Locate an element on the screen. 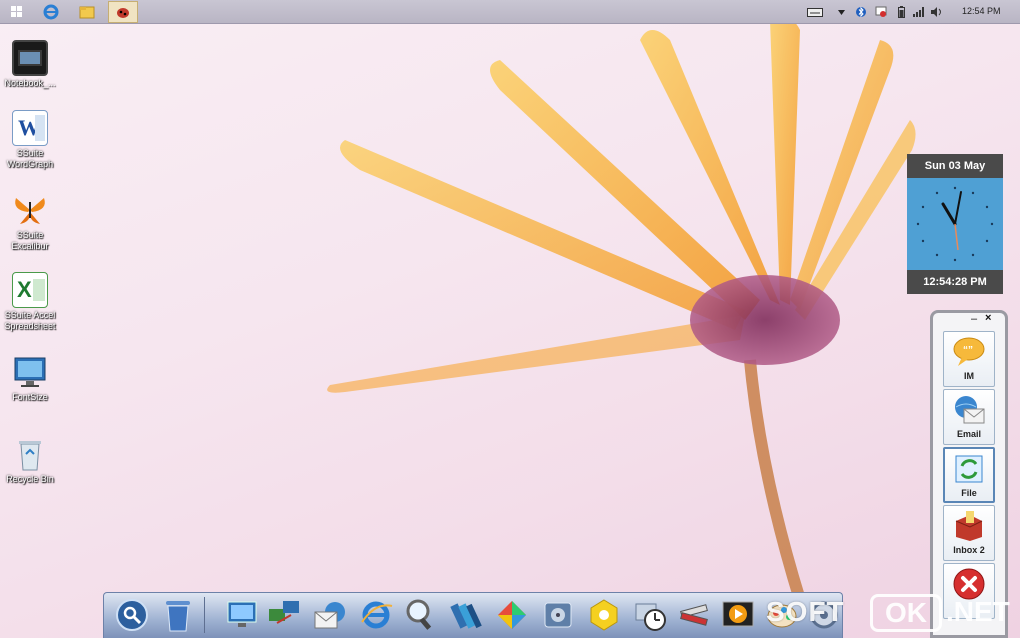  dock-search is located at coordinates (132, 615).